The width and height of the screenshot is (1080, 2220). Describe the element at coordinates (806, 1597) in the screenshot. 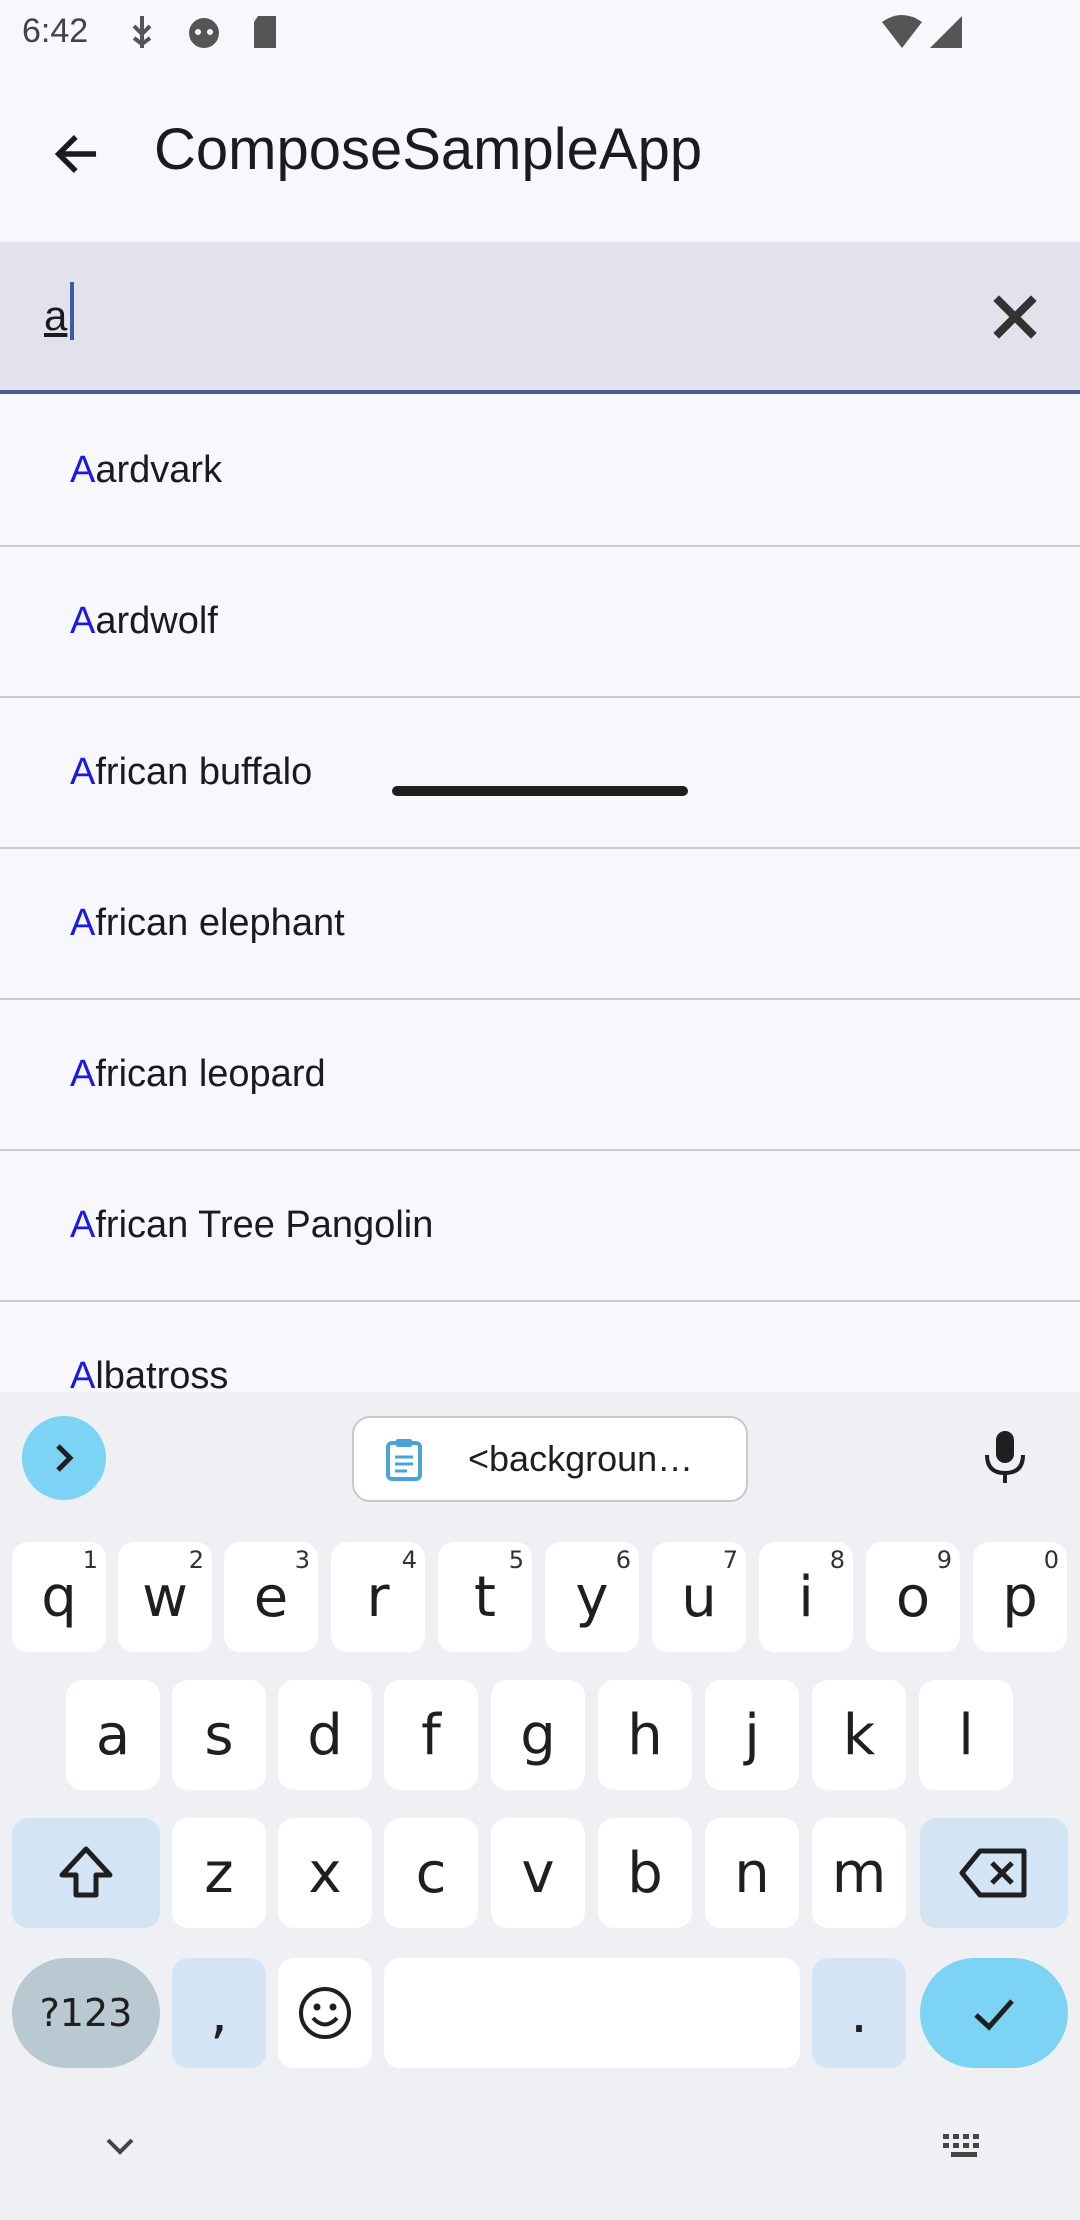

I see `key-i: i8` at that location.